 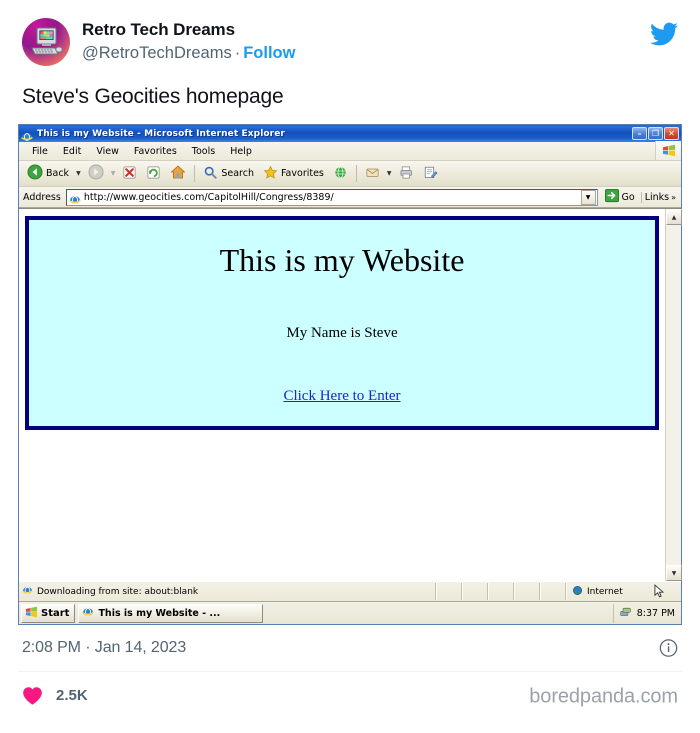 I want to click on vertical-scrollbar: ▲ ▼, so click(x=673, y=395).